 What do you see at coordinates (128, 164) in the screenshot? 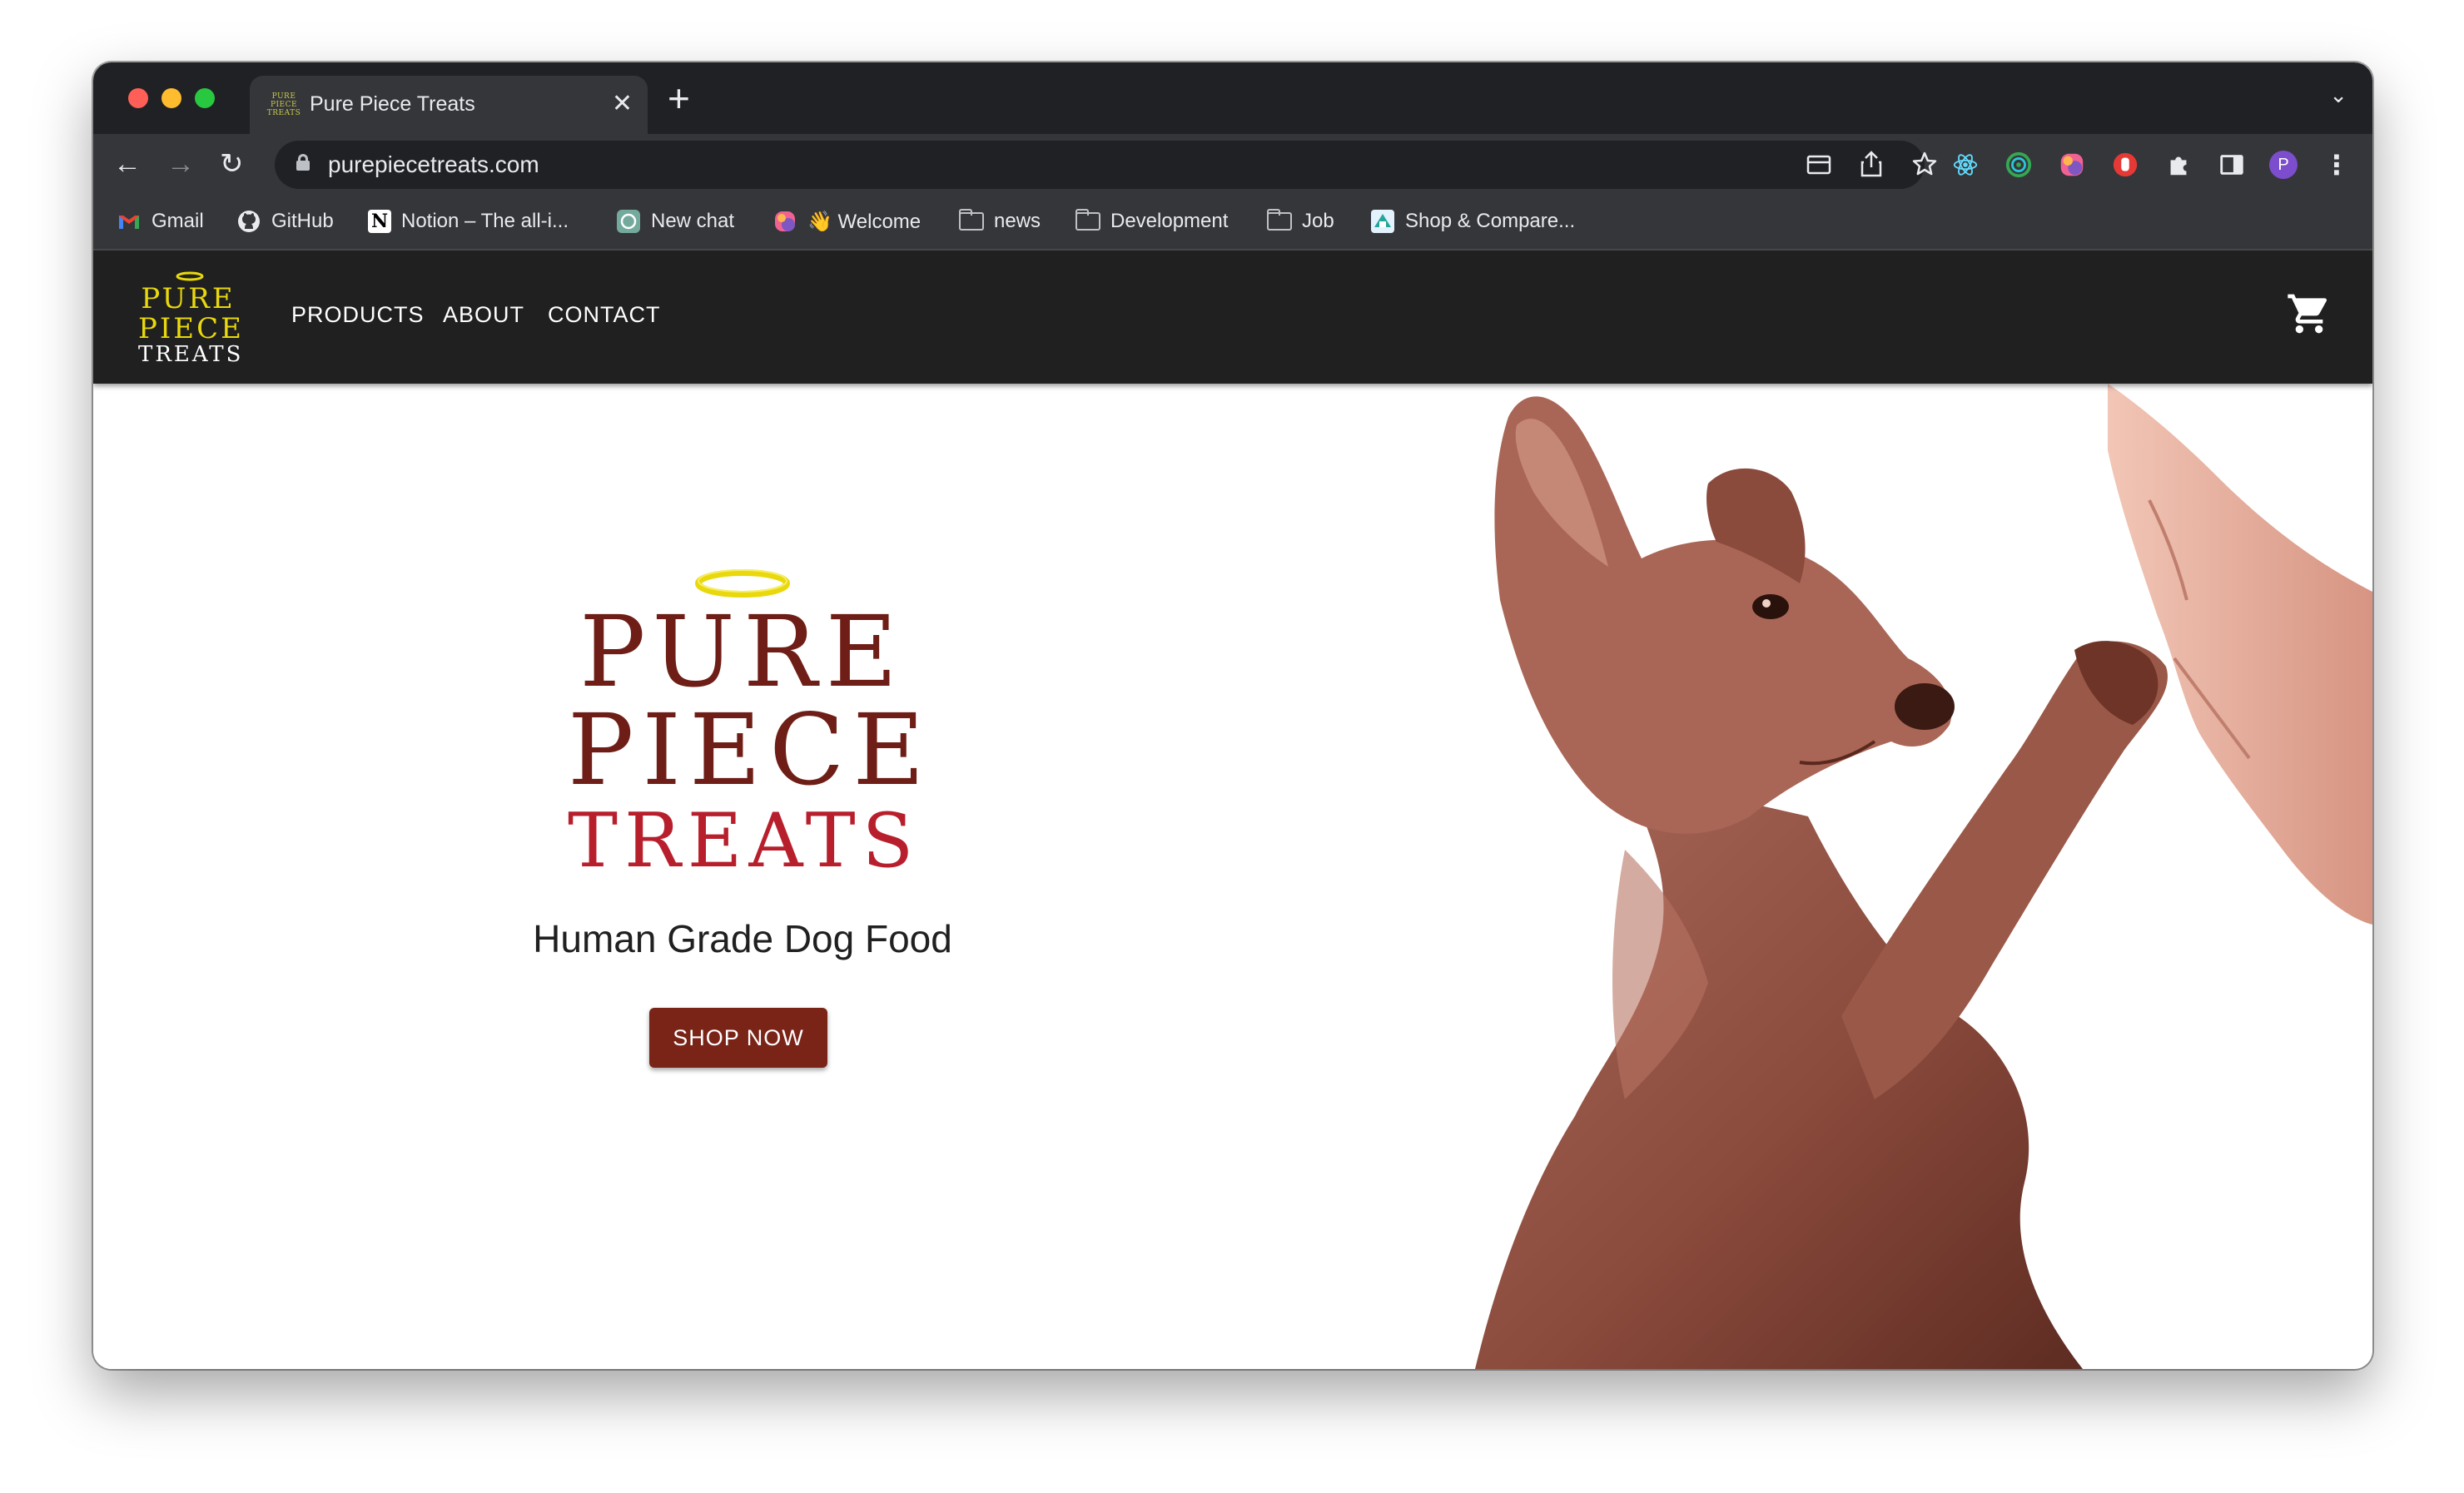
I see `back-button: ←` at bounding box center [128, 164].